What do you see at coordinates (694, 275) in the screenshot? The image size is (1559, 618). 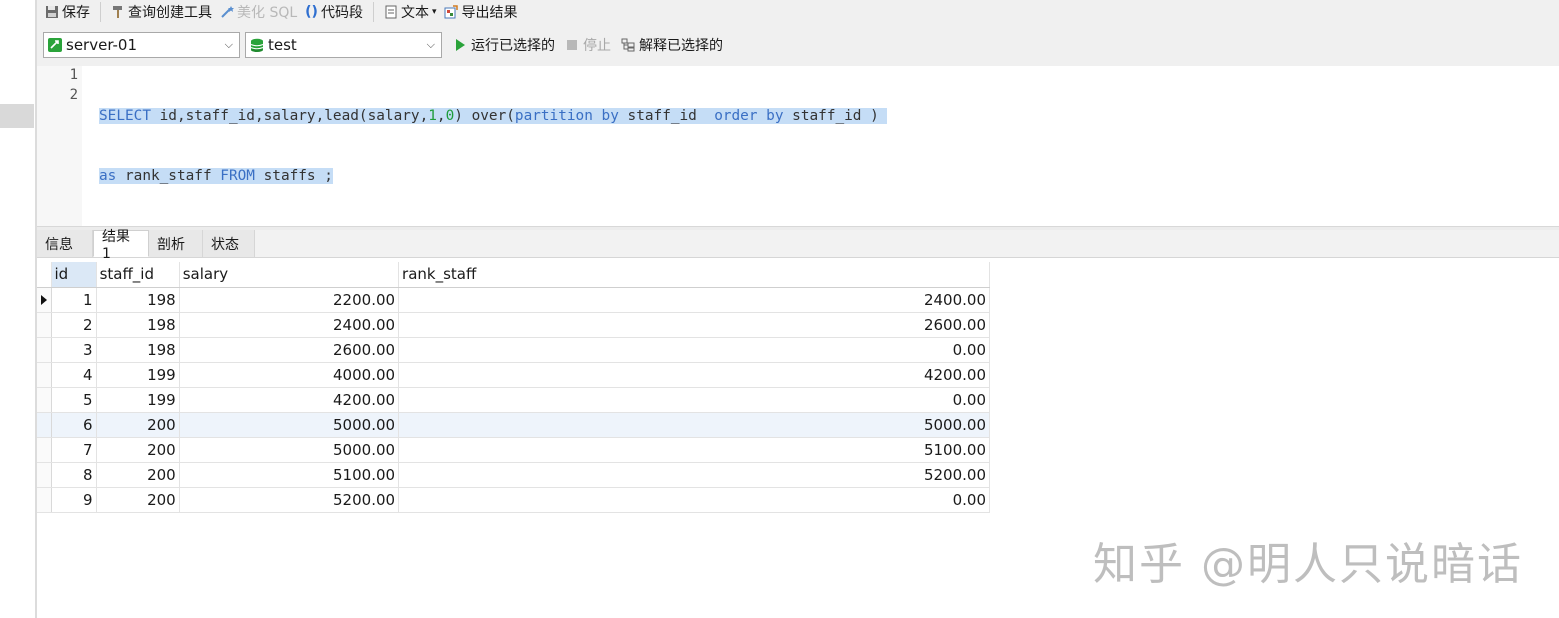 I see `column-header-rank-staff: rank_staff` at bounding box center [694, 275].